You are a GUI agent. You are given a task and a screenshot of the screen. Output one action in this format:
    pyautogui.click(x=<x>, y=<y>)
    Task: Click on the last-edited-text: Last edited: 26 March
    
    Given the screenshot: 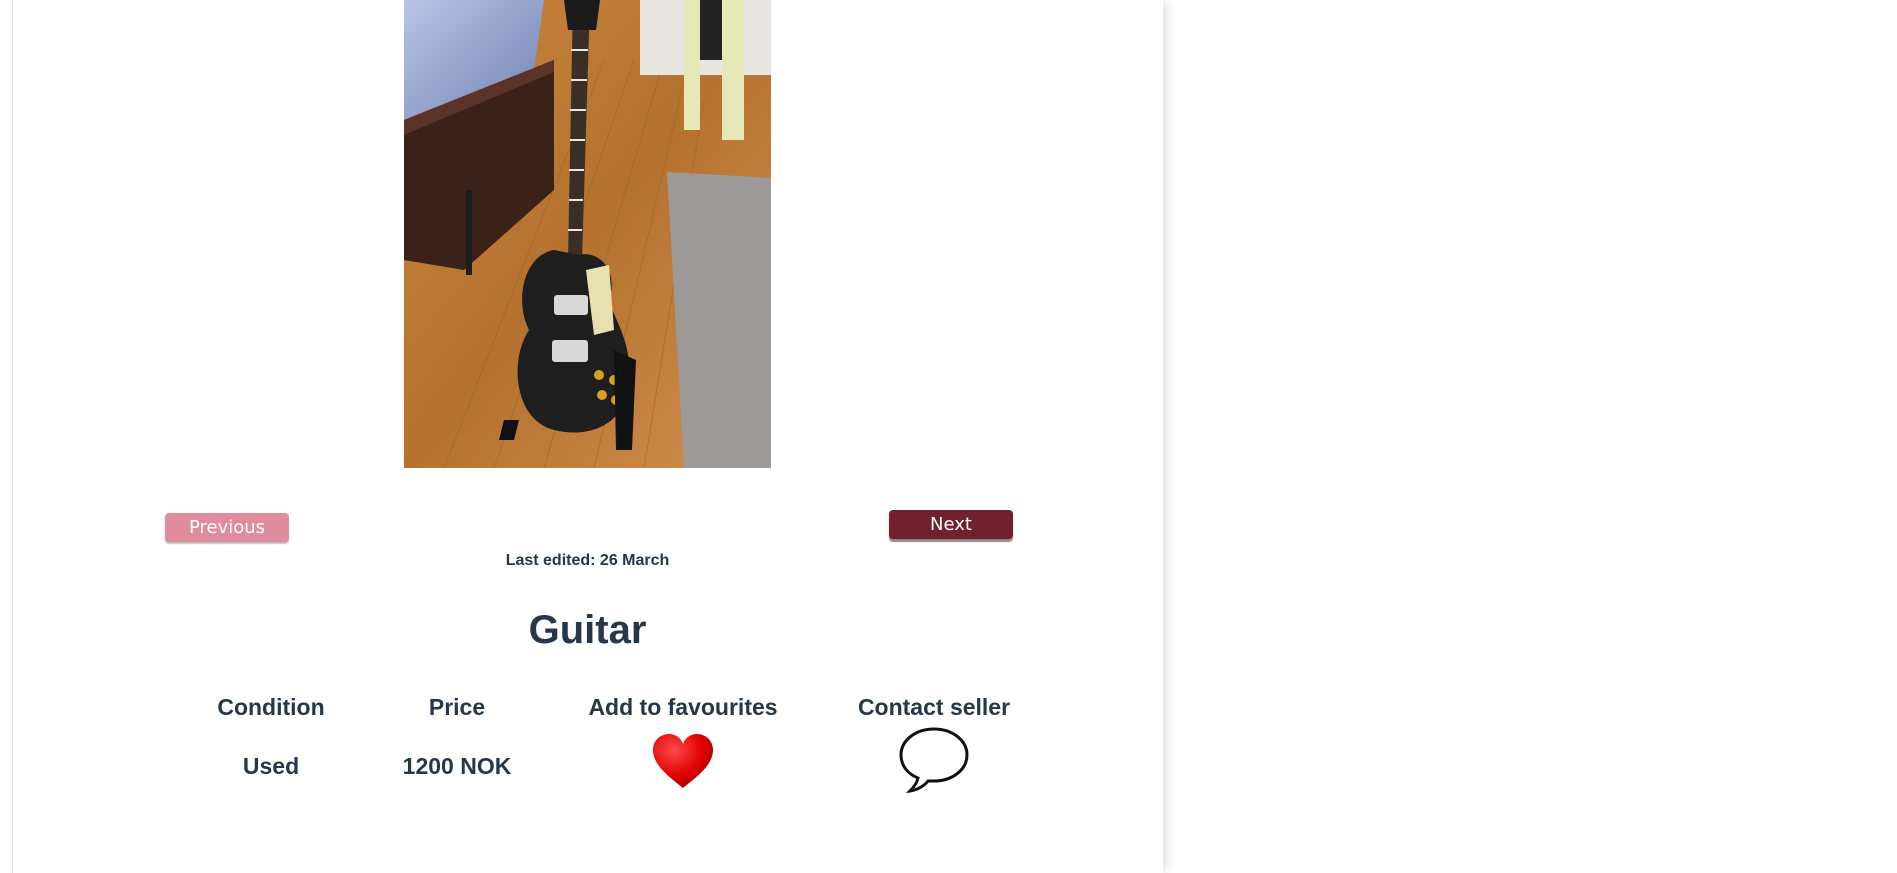 What is the action you would take?
    pyautogui.click(x=587, y=560)
    